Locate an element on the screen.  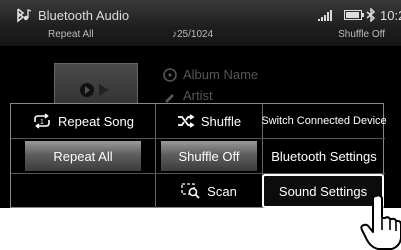
svg-text: 1 is located at coordinates (42, 122).